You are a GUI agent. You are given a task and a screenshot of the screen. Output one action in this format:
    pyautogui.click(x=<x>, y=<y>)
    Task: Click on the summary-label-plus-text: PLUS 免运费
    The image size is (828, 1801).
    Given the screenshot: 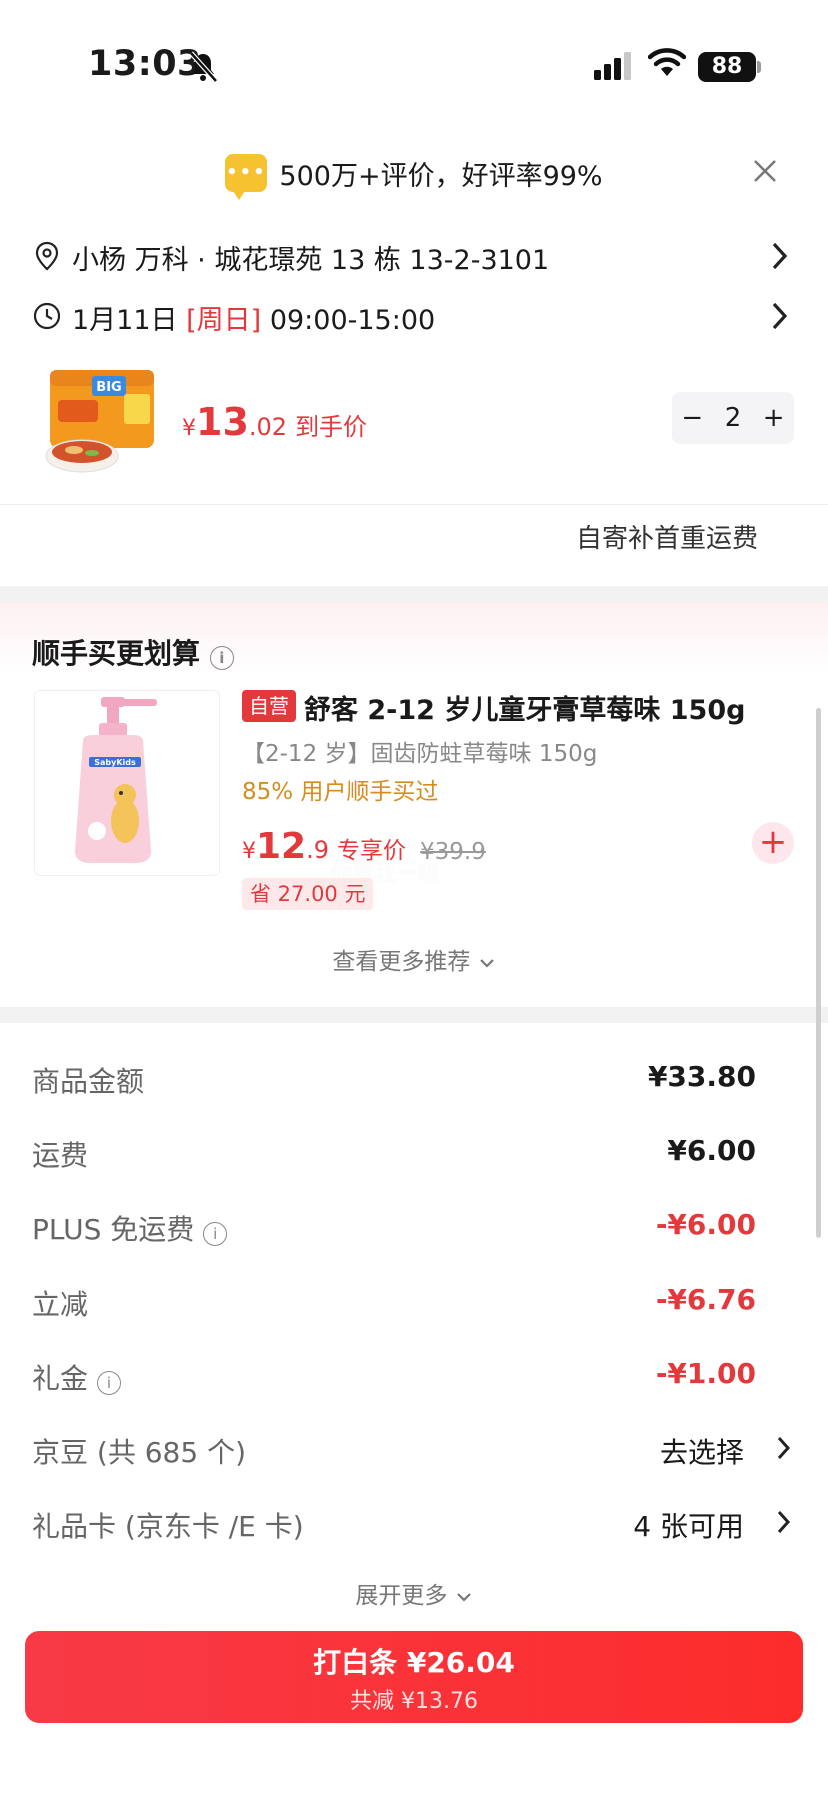 What is the action you would take?
    pyautogui.click(x=113, y=1229)
    